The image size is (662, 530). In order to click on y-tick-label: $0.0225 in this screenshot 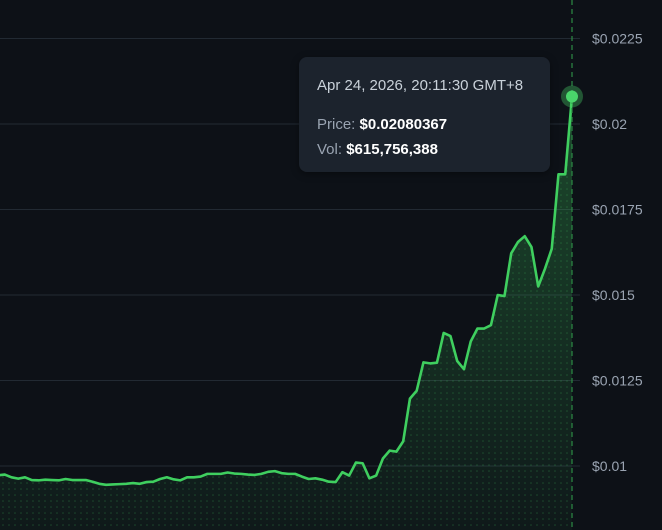, I will do `click(617, 39)`.